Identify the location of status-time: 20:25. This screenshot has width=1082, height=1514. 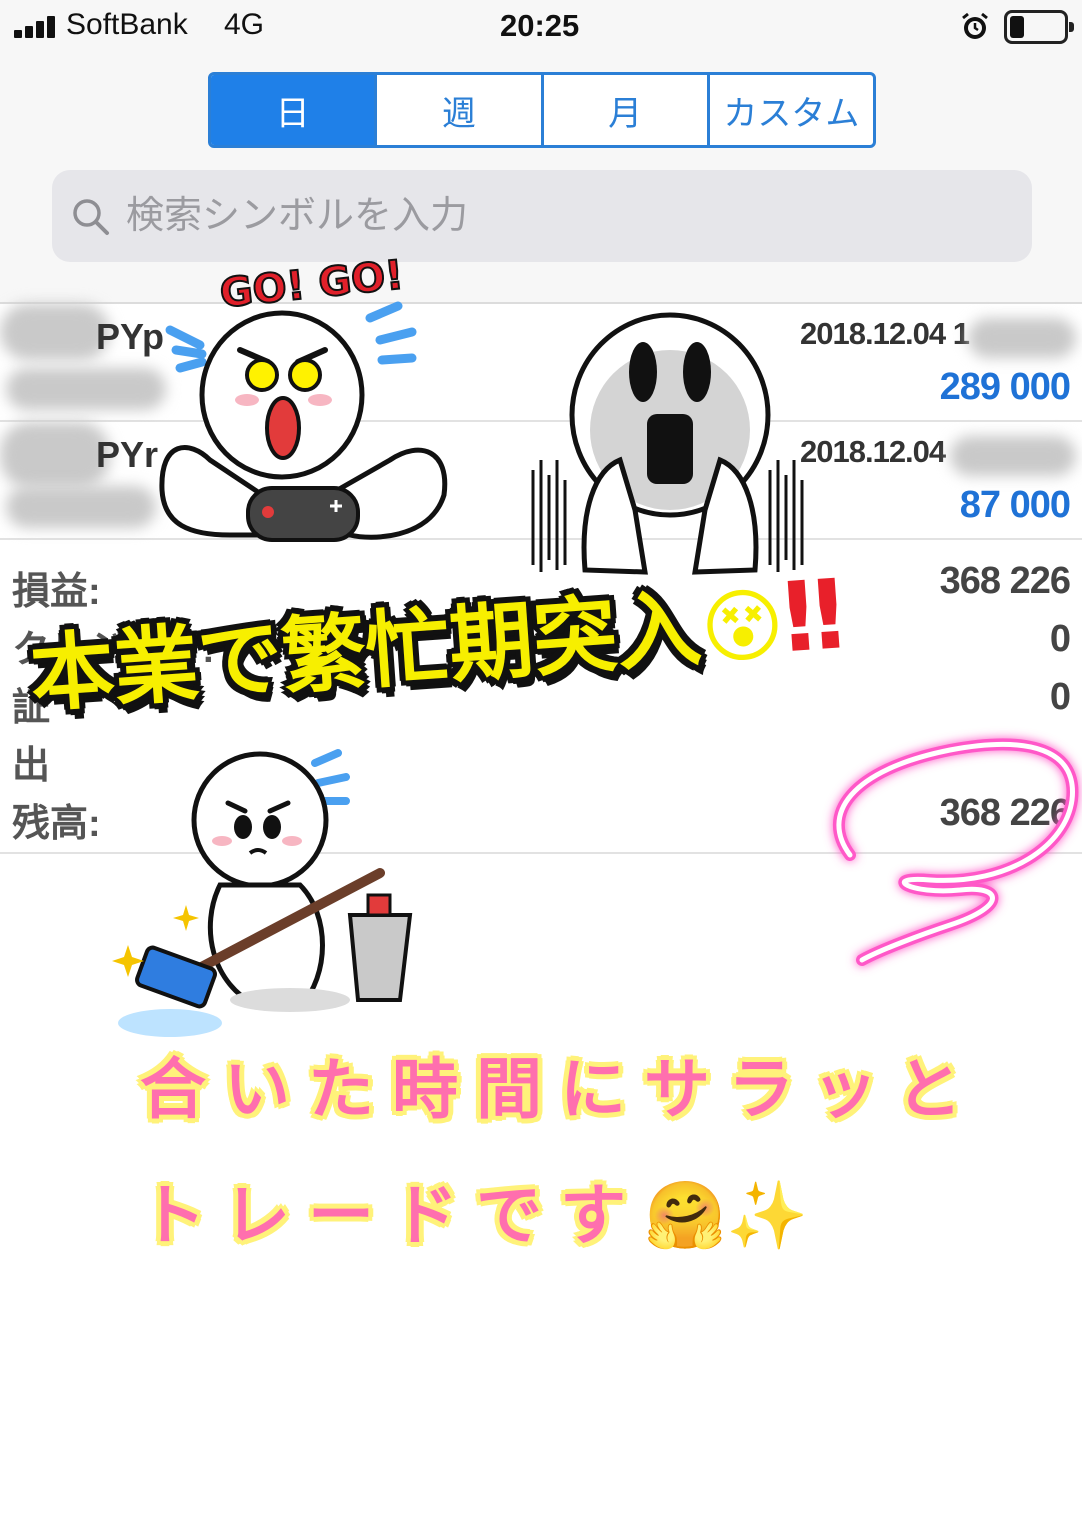
(540, 25).